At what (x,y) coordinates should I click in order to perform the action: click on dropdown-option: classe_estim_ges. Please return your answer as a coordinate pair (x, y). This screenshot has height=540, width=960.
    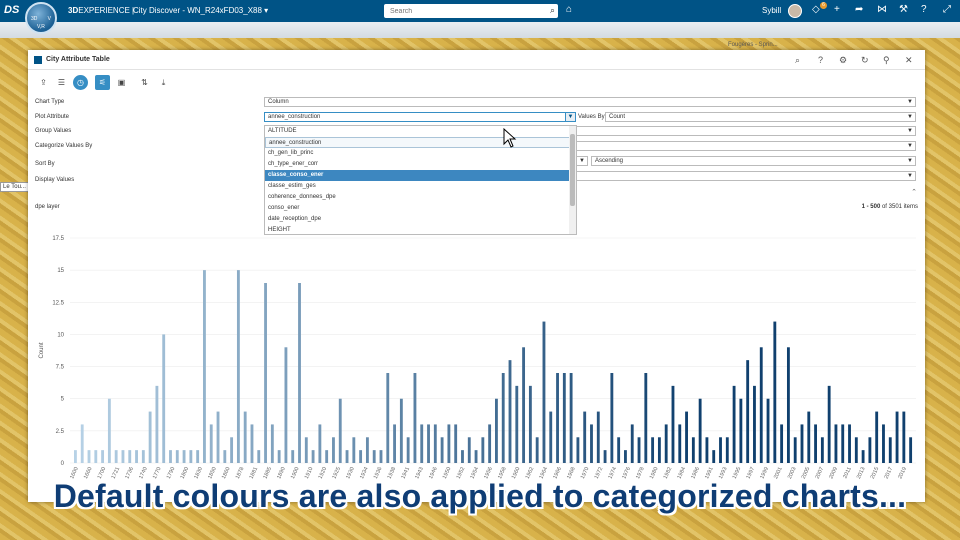
    Looking at the image, I should click on (418, 186).